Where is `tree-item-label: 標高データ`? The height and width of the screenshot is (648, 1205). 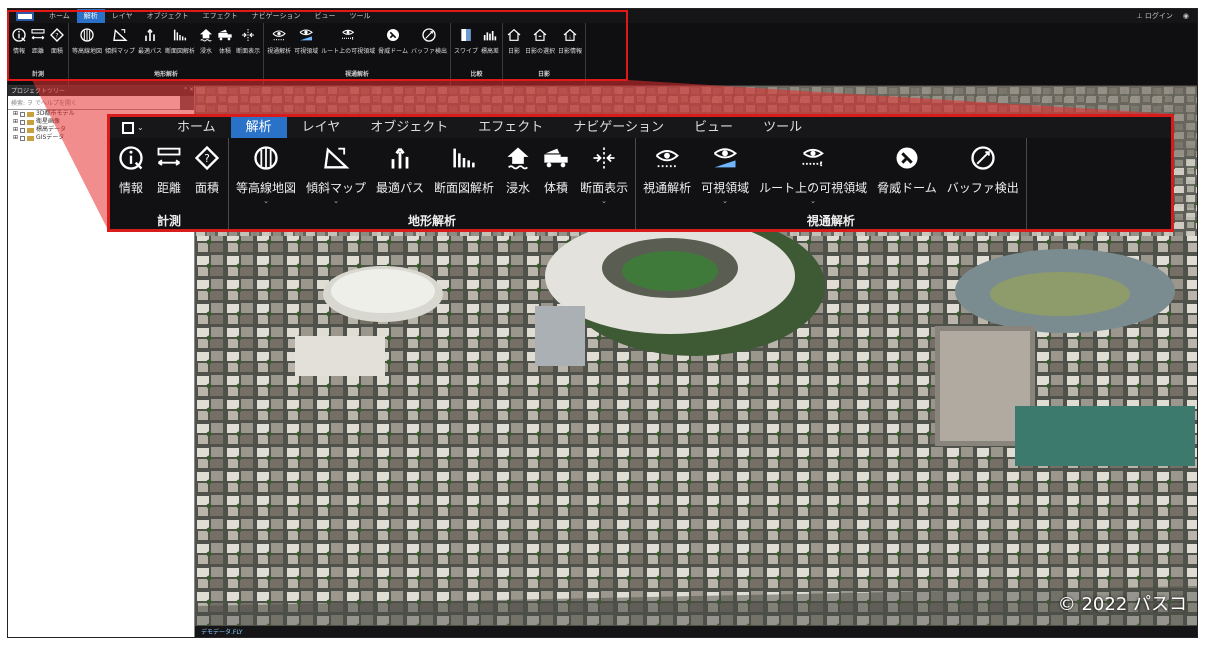 tree-item-label: 標高データ is located at coordinates (51, 129).